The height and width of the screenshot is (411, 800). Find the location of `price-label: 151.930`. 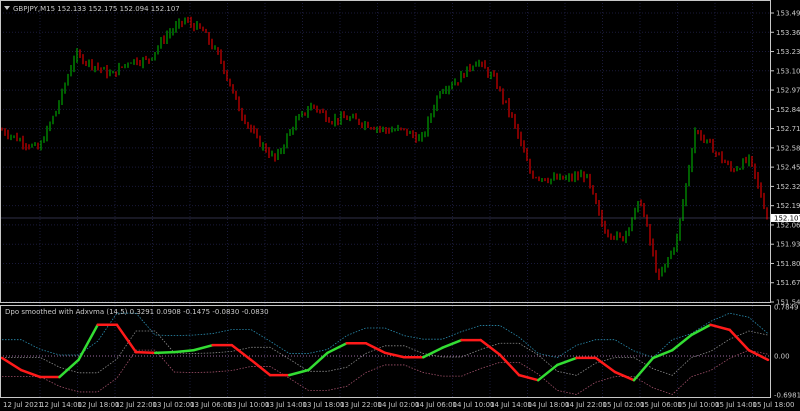

price-label: 151.930 is located at coordinates (788, 245).